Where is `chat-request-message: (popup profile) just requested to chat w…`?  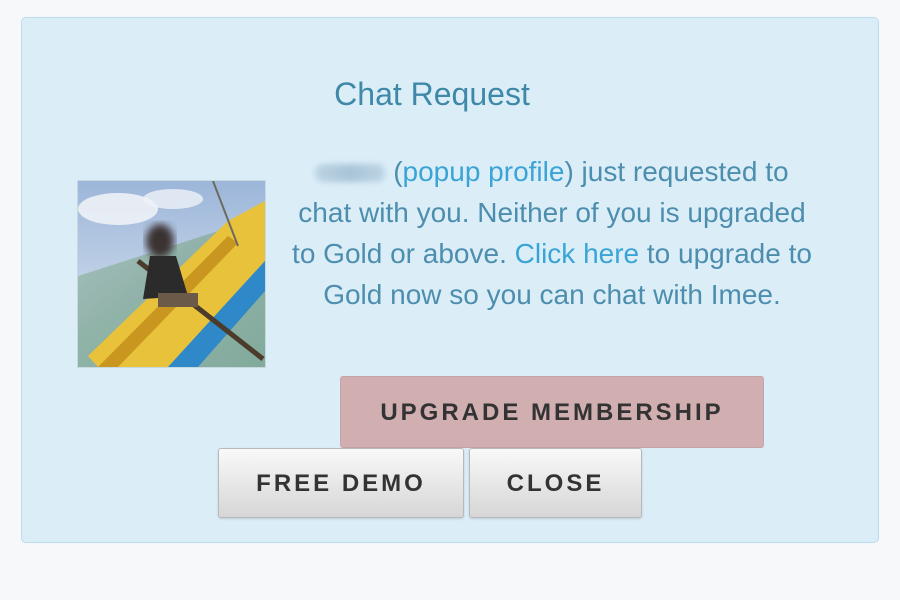 chat-request-message: (popup profile) just requested to chat w… is located at coordinates (552, 233).